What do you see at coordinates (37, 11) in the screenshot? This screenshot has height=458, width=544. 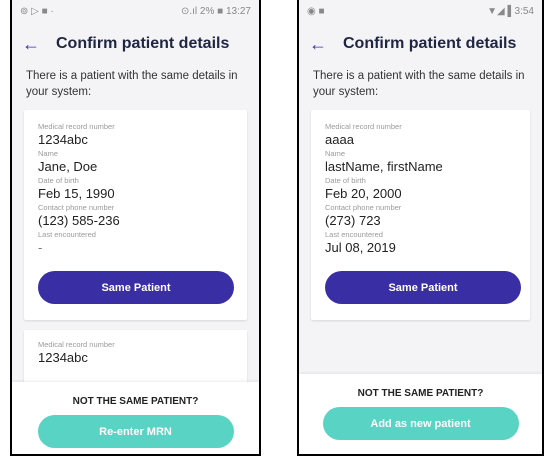 I see `notification-icons: ⊚ ▷ ■ ·` at bounding box center [37, 11].